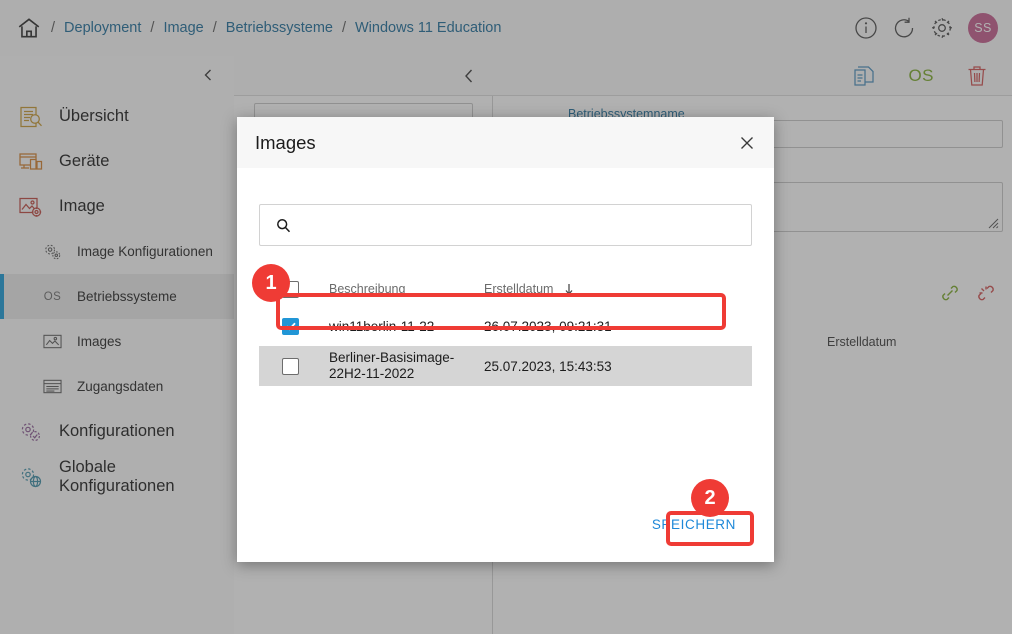 The width and height of the screenshot is (1012, 634). I want to click on search-input, so click(519, 225).